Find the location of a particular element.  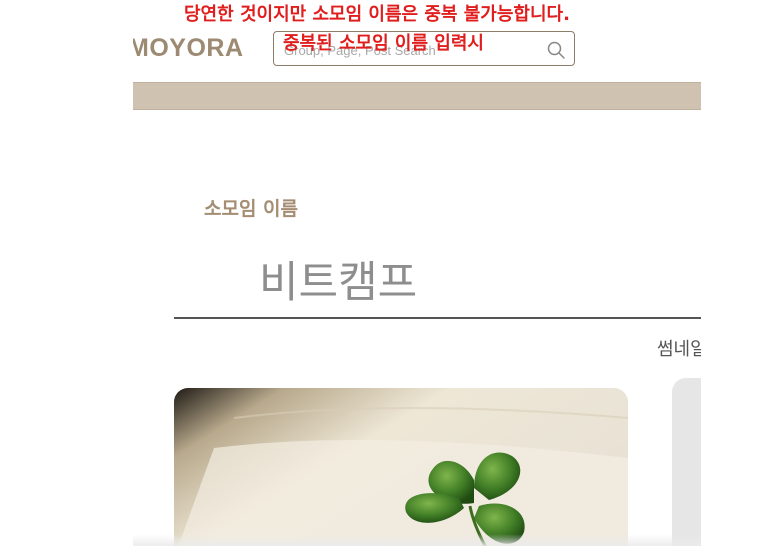

nav-bar is located at coordinates (417, 96).